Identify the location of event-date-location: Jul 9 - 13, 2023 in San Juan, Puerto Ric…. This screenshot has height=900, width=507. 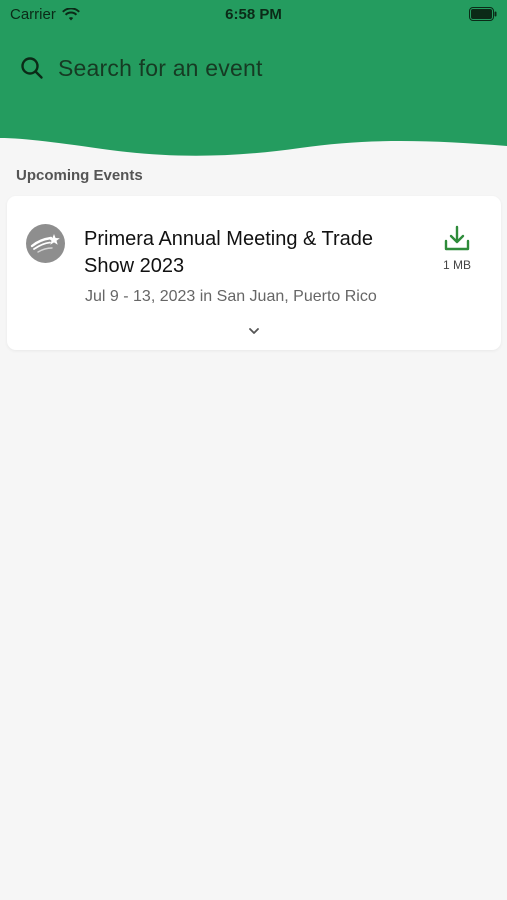
(231, 296).